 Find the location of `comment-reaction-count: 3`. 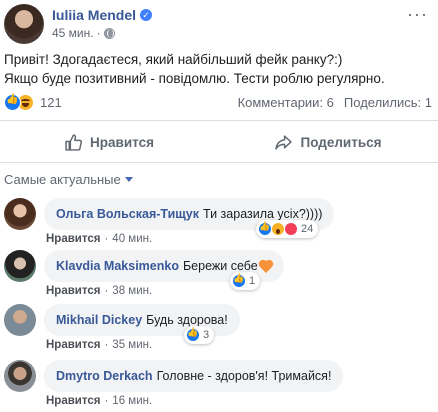

comment-reaction-count: 3 is located at coordinates (206, 335).